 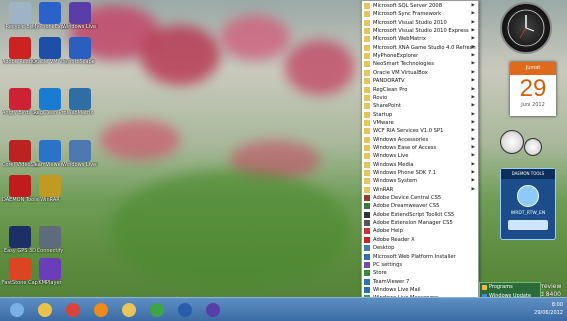 What do you see at coordinates (420, 273) in the screenshot?
I see `menu-item: Store` at bounding box center [420, 273].